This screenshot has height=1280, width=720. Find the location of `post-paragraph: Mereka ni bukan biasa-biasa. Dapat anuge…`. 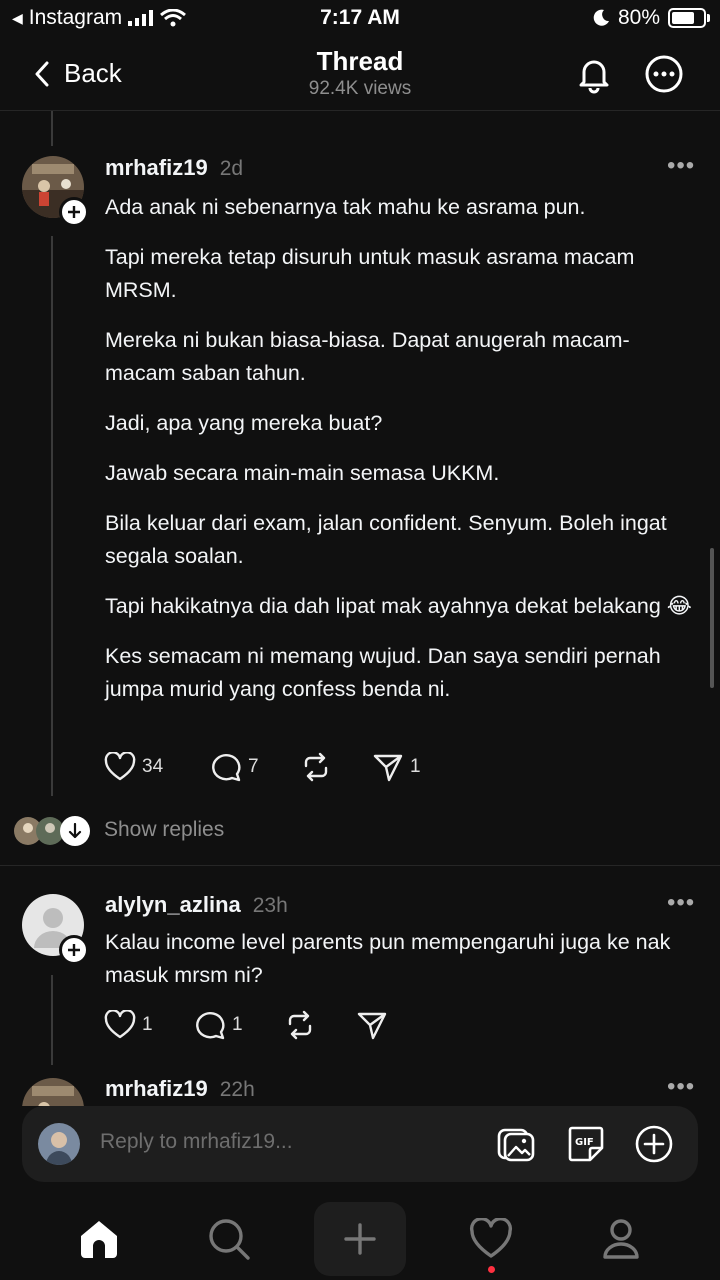

post-paragraph: Mereka ni bukan biasa-biasa. Dapat anuge… is located at coordinates (367, 356).